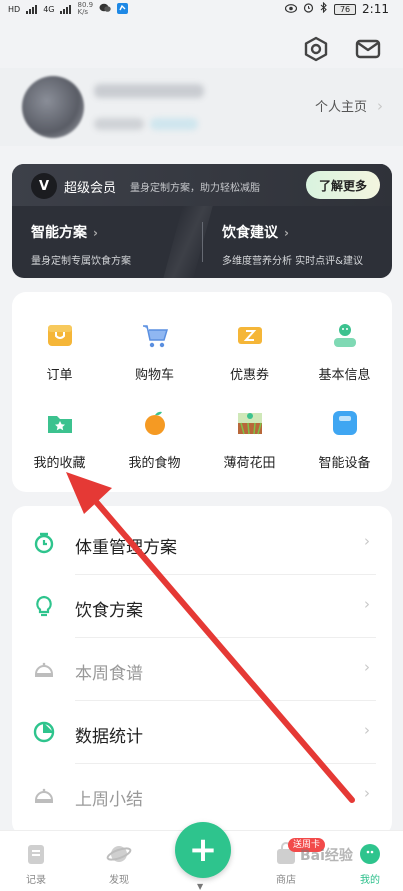 This screenshot has width=403, height=891. I want to click on grid-item-basic-info: 基本信息, so click(344, 351).